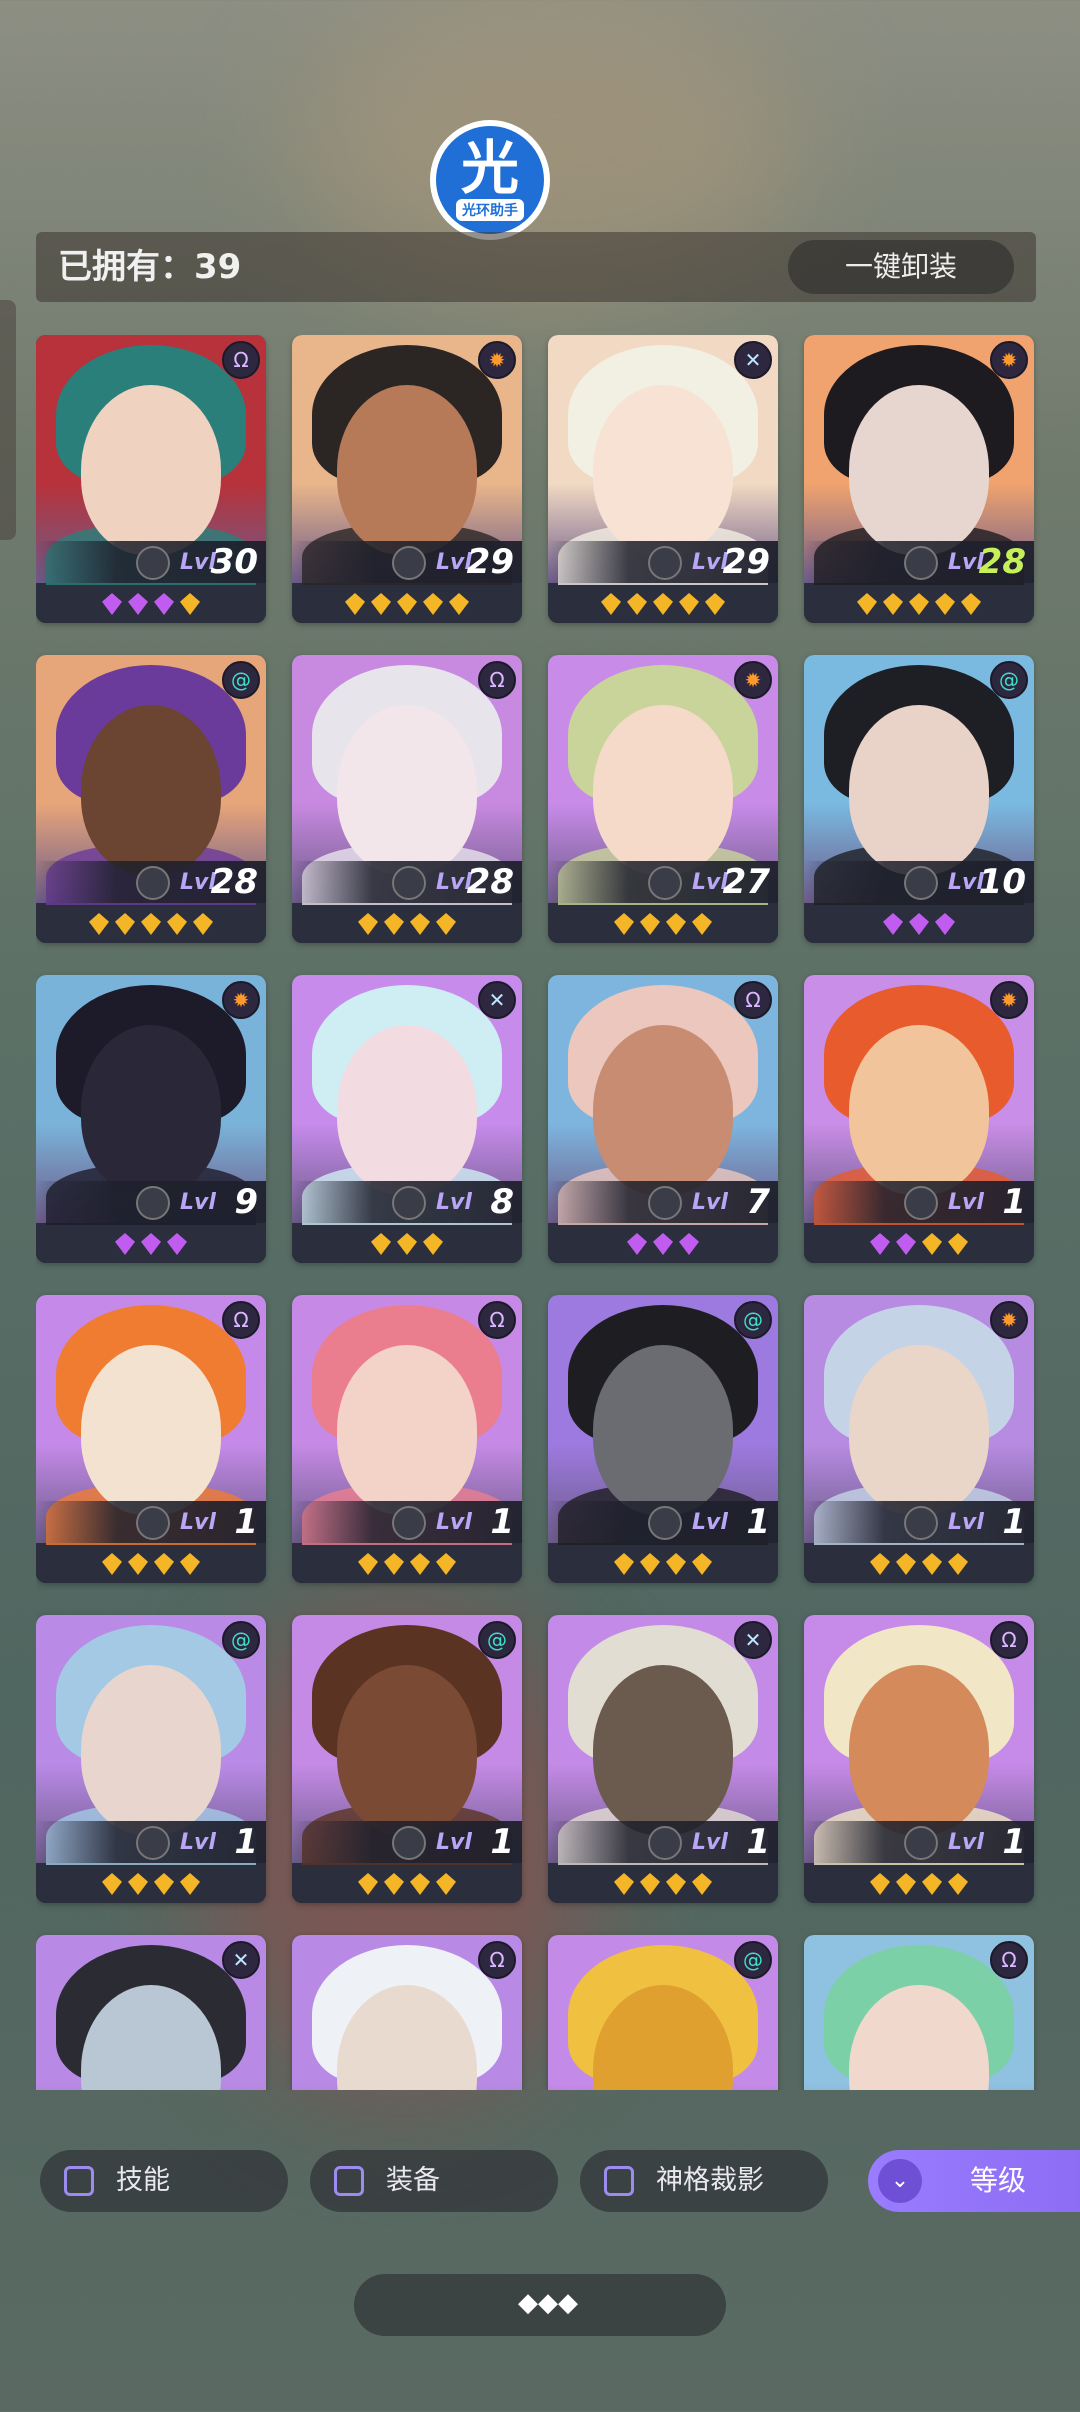 The image size is (1080, 2412). What do you see at coordinates (1002, 562) in the screenshot?
I see `level-value: 28` at bounding box center [1002, 562].